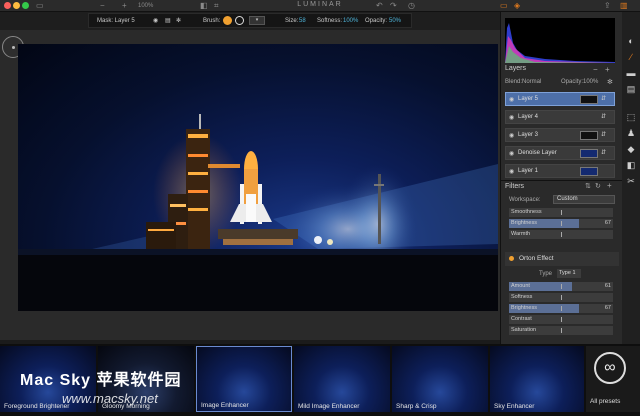 Image resolution: width=640 pixels, height=416 pixels. I want to click on presets-panel-icon: ▭, so click(504, 6).